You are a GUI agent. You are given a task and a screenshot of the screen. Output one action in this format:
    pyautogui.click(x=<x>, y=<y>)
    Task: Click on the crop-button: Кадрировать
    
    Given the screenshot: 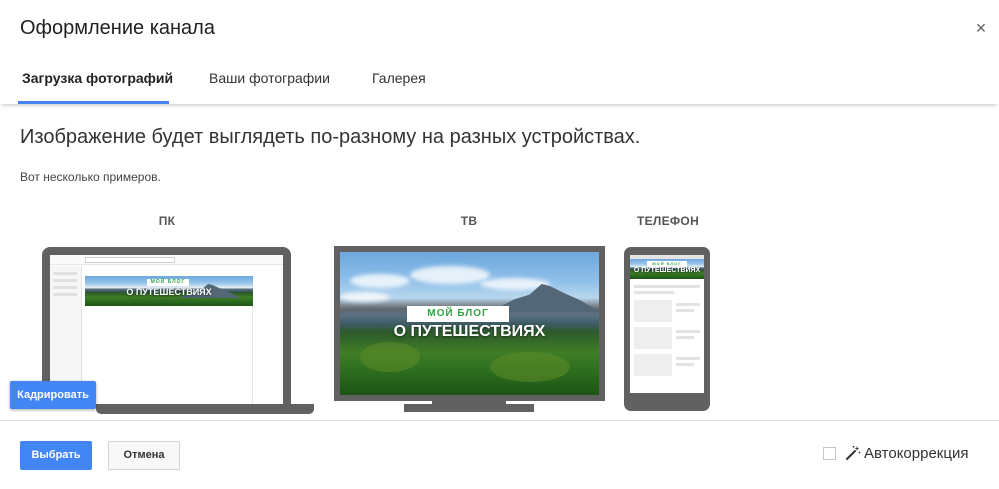 What is the action you would take?
    pyautogui.click(x=53, y=395)
    